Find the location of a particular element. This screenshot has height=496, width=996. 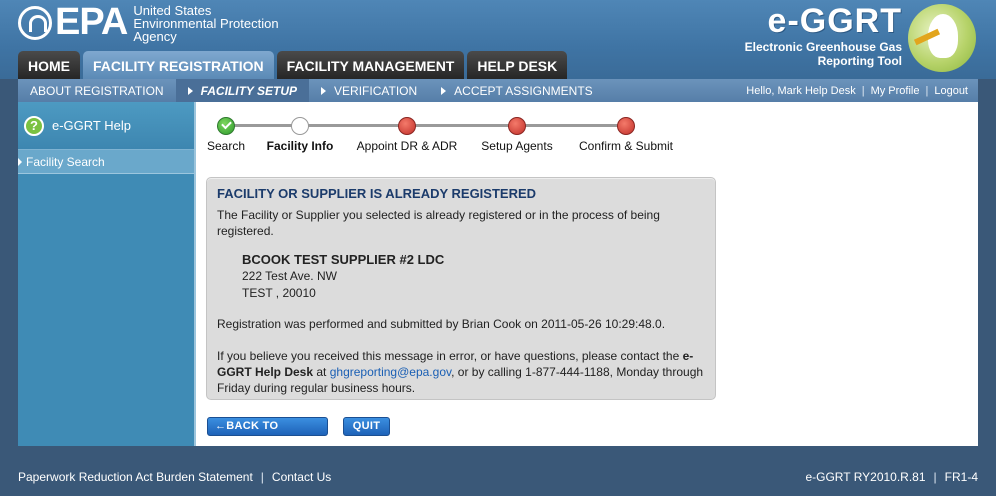

step-facility-info: Facility Info is located at coordinates (300, 133).